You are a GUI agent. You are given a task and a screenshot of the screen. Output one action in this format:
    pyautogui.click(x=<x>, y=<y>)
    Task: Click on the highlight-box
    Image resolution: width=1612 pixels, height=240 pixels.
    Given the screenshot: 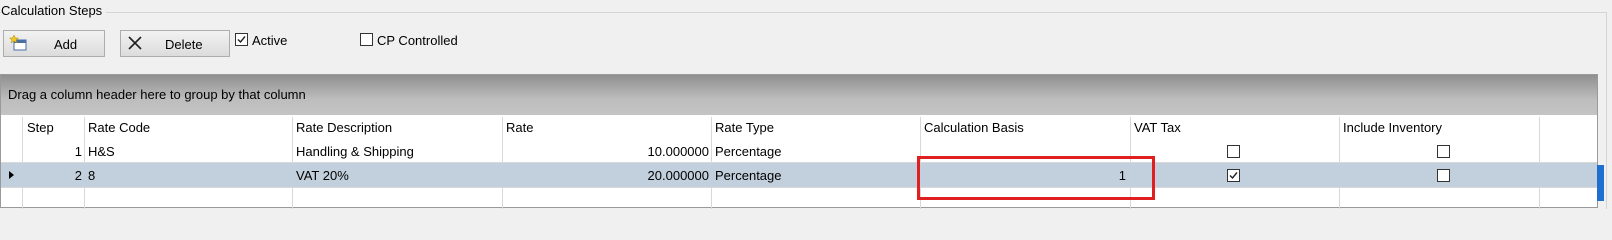 What is the action you would take?
    pyautogui.click(x=1036, y=178)
    